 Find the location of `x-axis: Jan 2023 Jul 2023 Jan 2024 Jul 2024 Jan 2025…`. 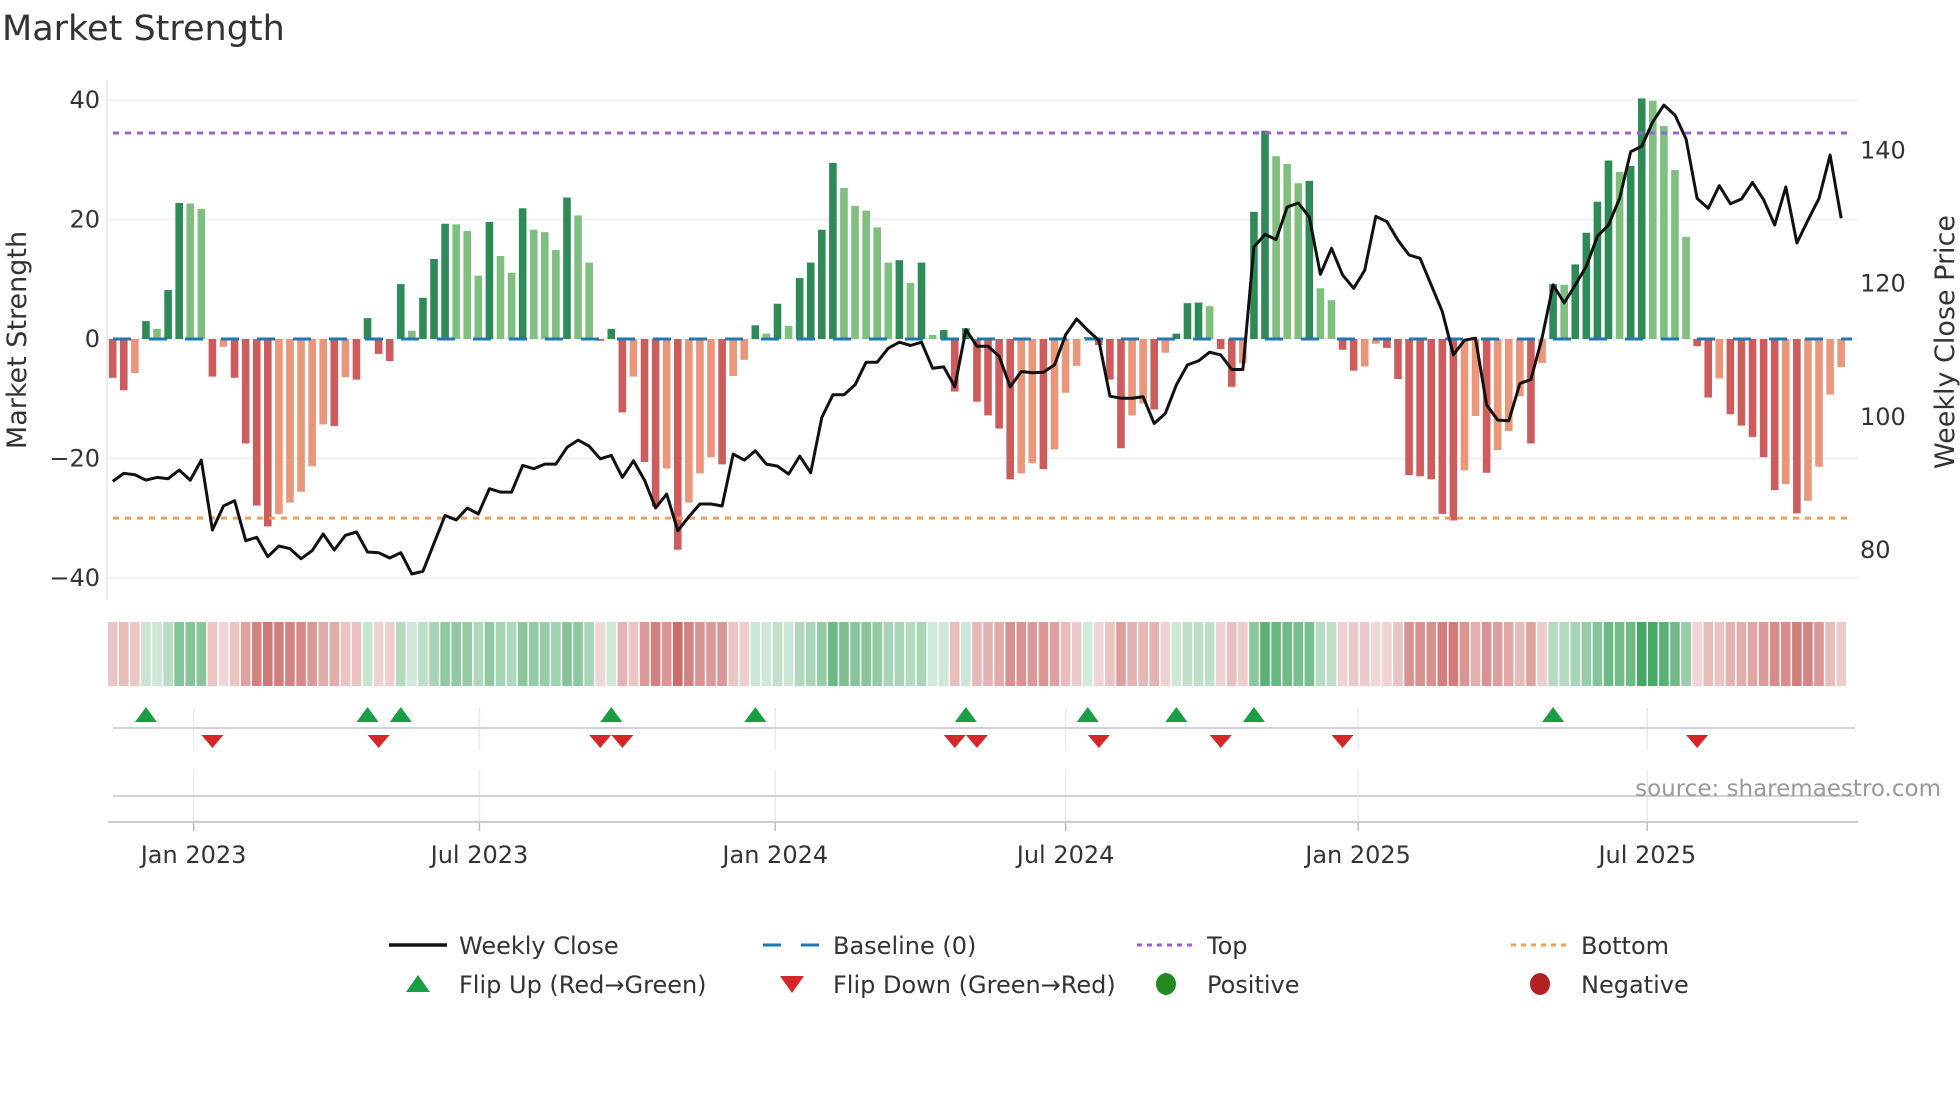

x-axis: Jan 2023 Jul 2023 Jan 2024 Jul 2024 Jan 2025… is located at coordinates (983, 845).